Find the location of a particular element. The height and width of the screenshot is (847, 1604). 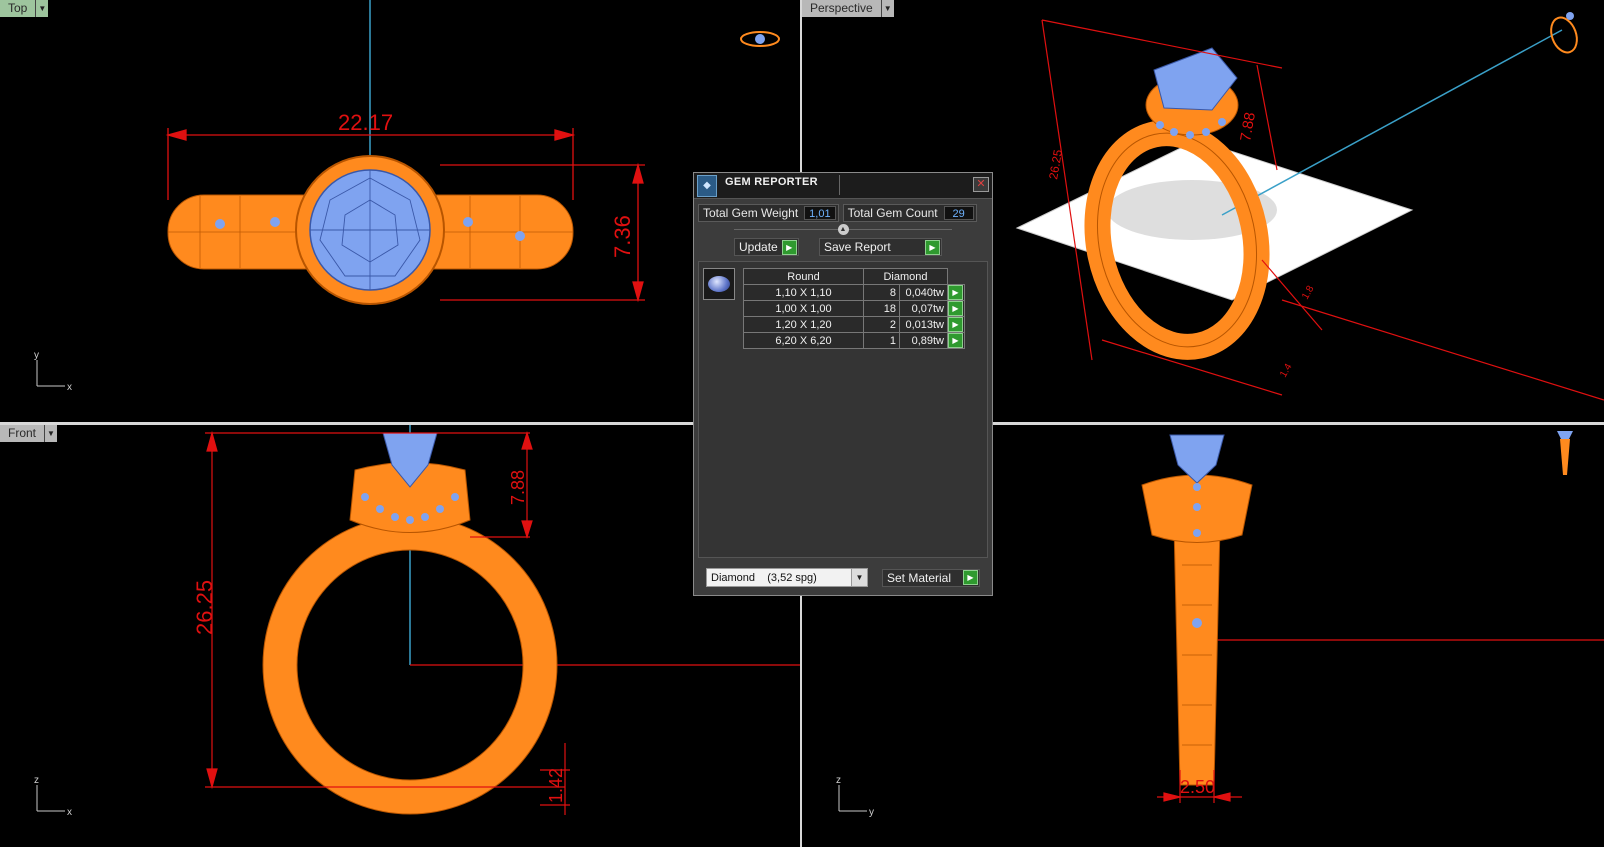

gem-count-cell: 18 is located at coordinates (881, 308).